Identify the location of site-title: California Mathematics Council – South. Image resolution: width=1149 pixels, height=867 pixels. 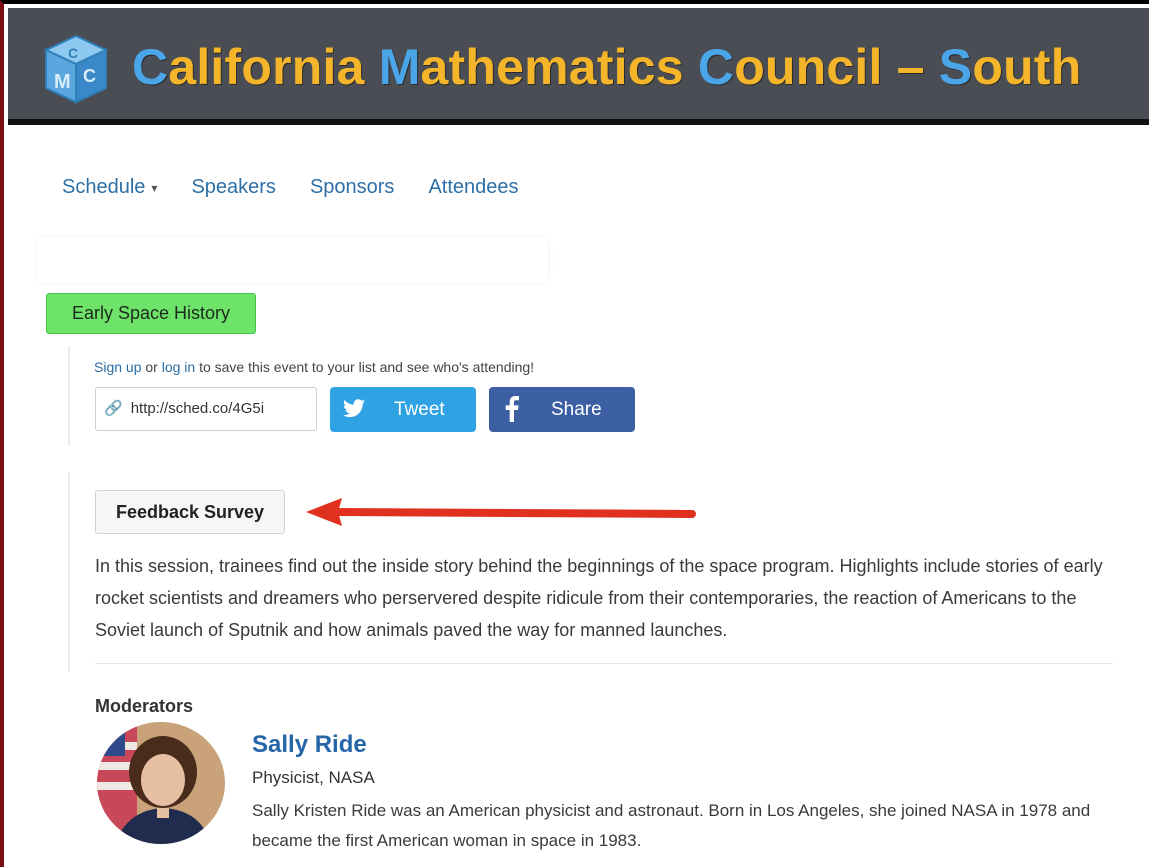
(606, 67).